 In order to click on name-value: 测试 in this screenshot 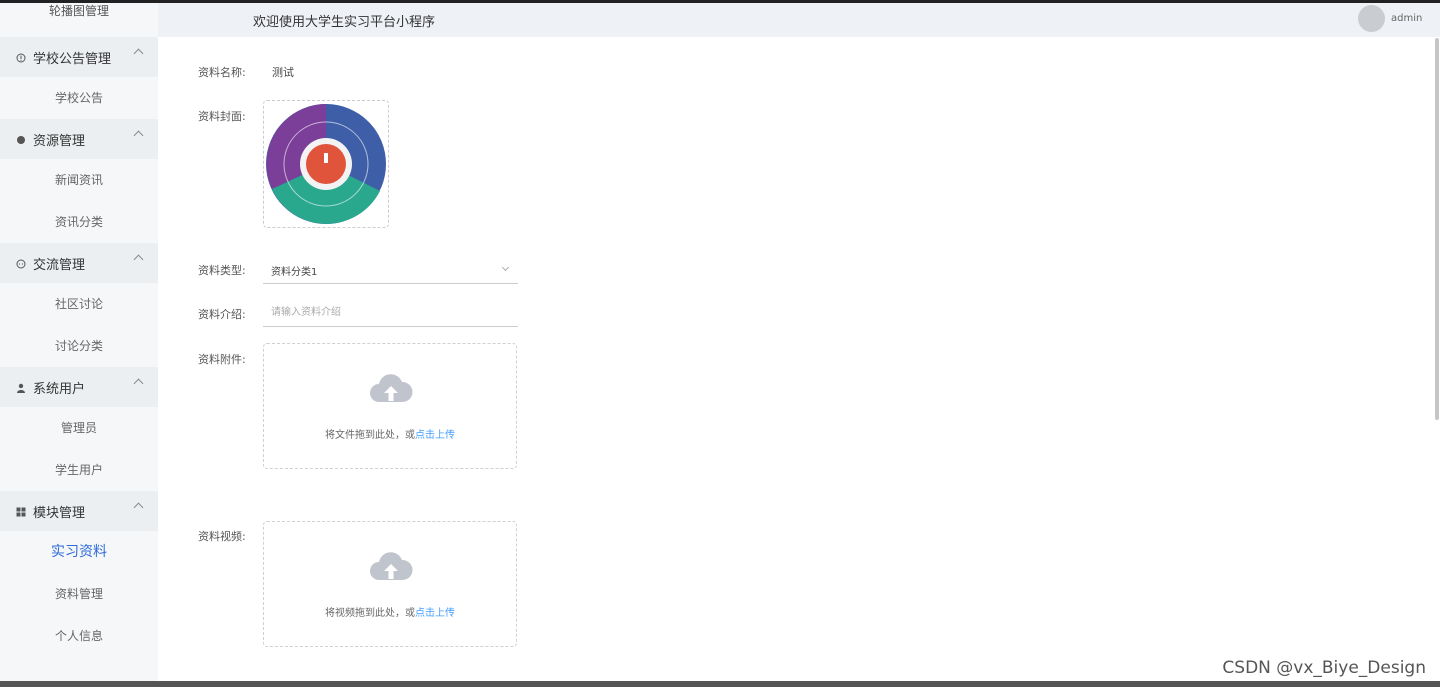, I will do `click(283, 72)`.